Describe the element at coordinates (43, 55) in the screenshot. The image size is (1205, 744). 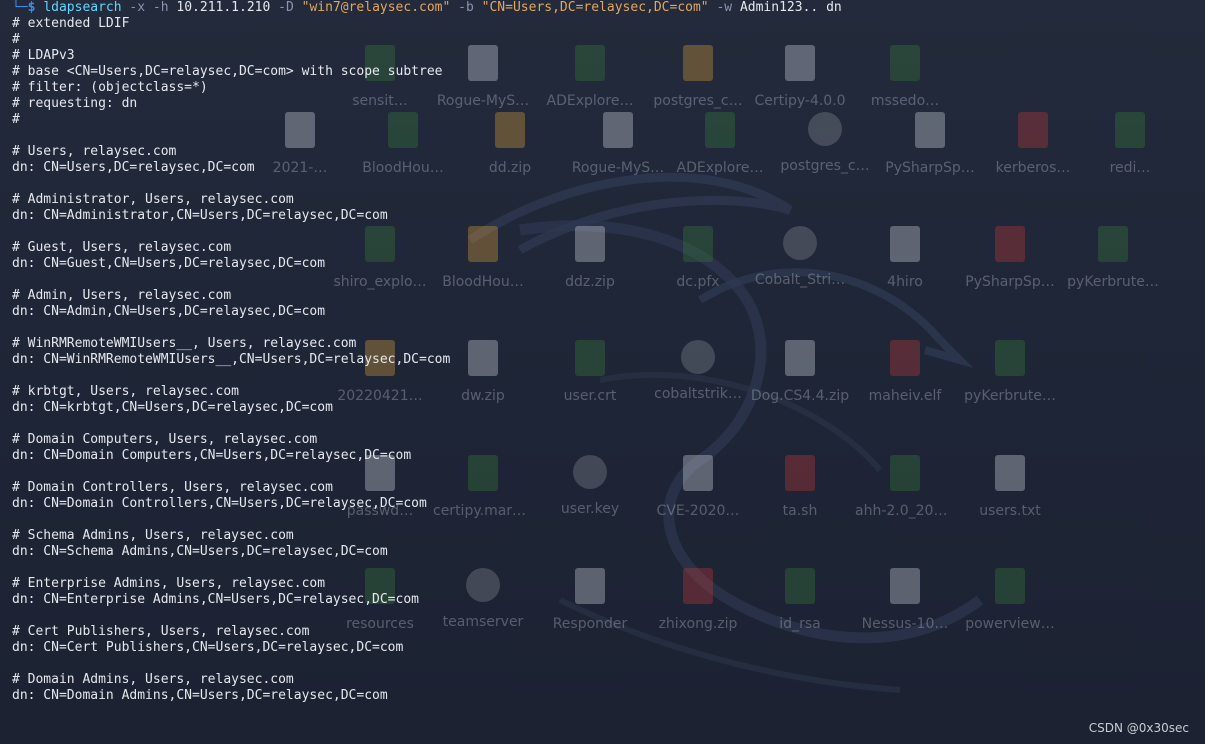
I see `output-line: # LDAPv3` at that location.